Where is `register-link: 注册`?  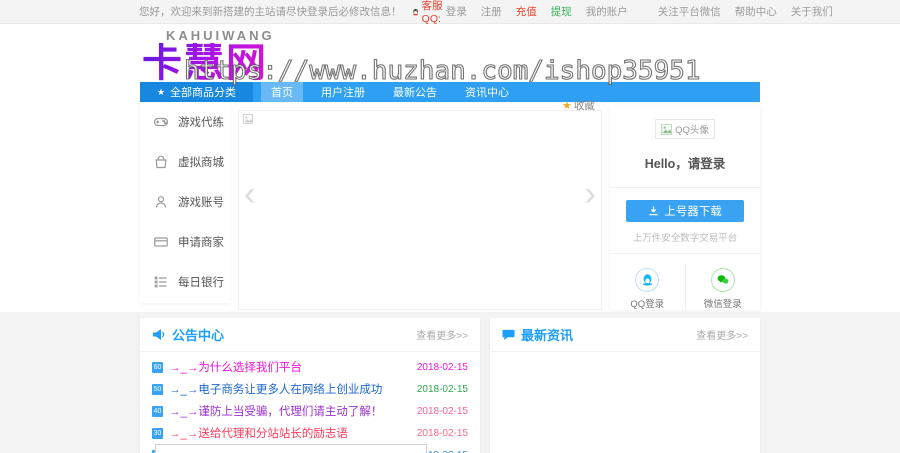 register-link: 注册 is located at coordinates (491, 11).